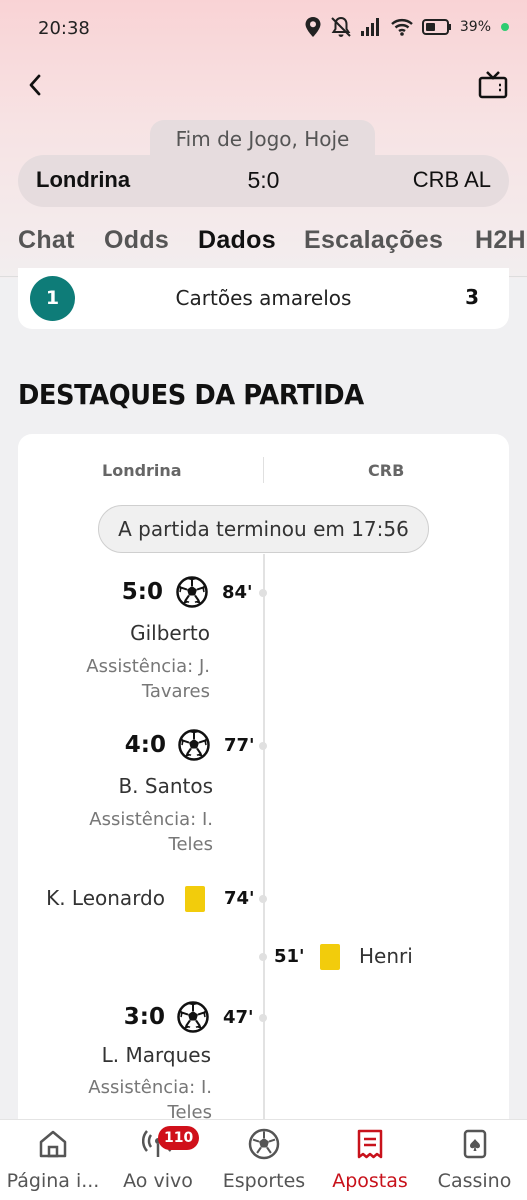  Describe the element at coordinates (370, 1181) in the screenshot. I see `nav-label: Apostas` at that location.